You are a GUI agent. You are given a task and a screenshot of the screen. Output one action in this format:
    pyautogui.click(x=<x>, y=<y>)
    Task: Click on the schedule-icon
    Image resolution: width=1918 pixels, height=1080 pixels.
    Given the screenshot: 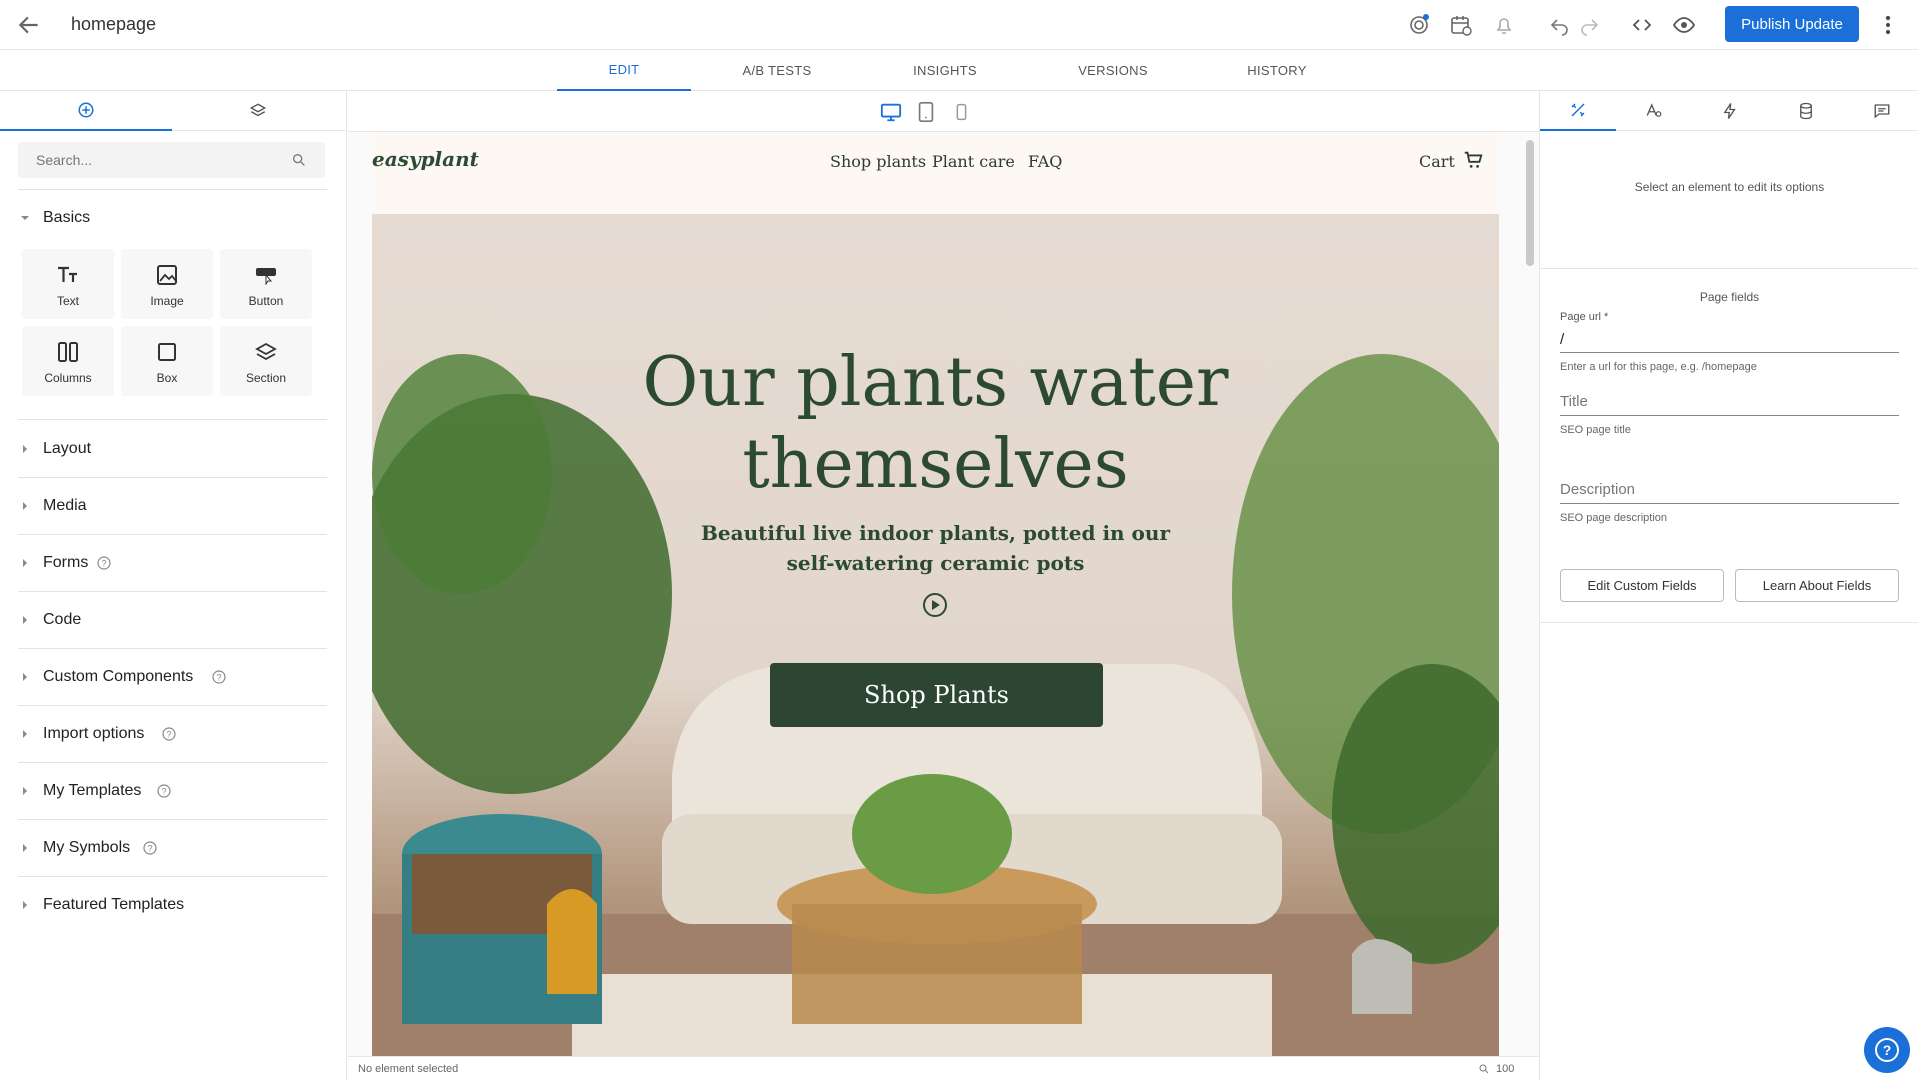 What is the action you would take?
    pyautogui.click(x=1461, y=25)
    